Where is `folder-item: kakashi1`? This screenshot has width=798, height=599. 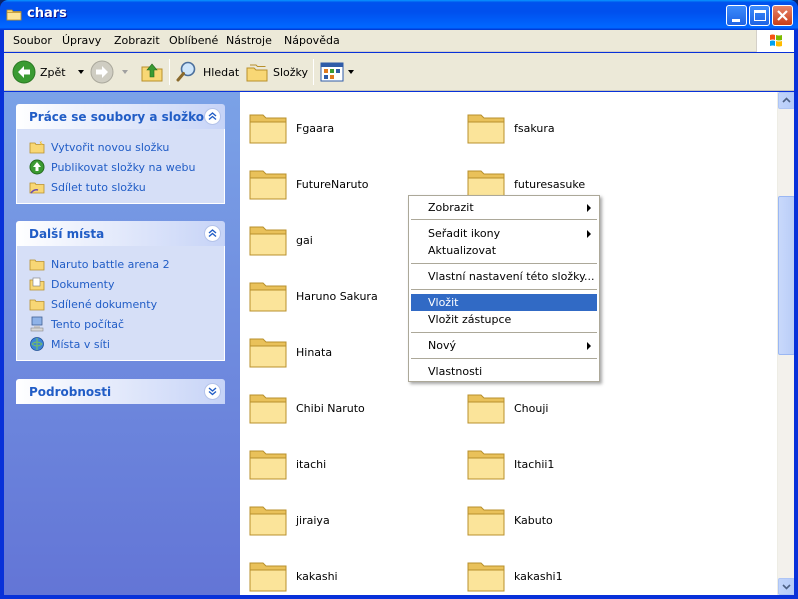 folder-item: kakashi1 is located at coordinates (514, 574).